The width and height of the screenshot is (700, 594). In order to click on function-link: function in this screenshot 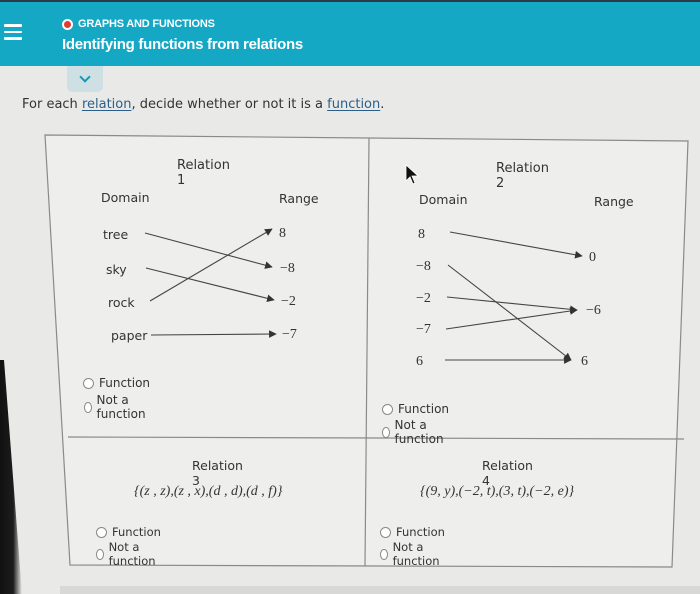, I will do `click(353, 104)`.